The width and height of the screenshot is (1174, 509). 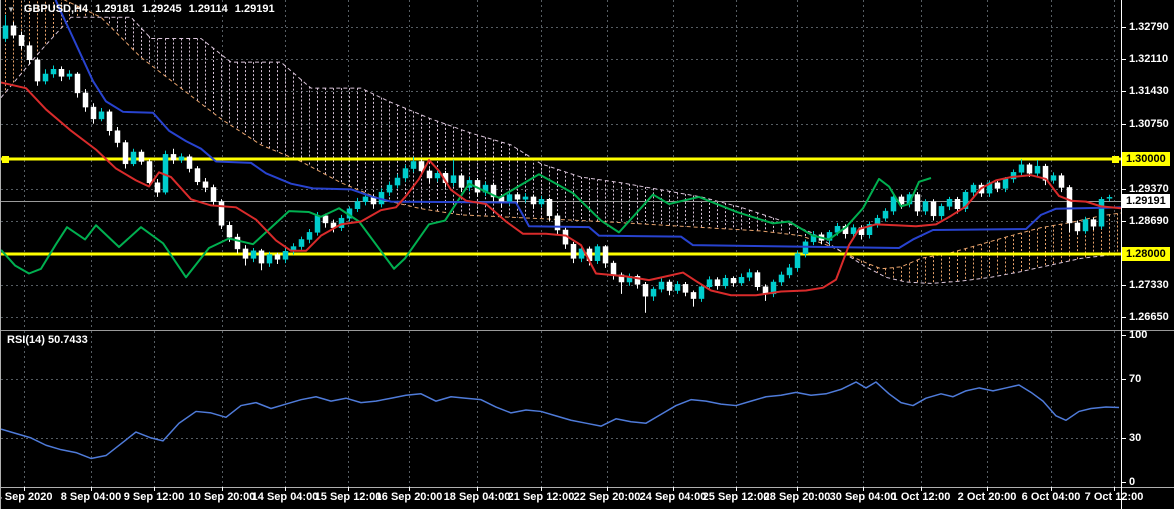 I want to click on price-axis-label: 1.32110, so click(x=1149, y=59).